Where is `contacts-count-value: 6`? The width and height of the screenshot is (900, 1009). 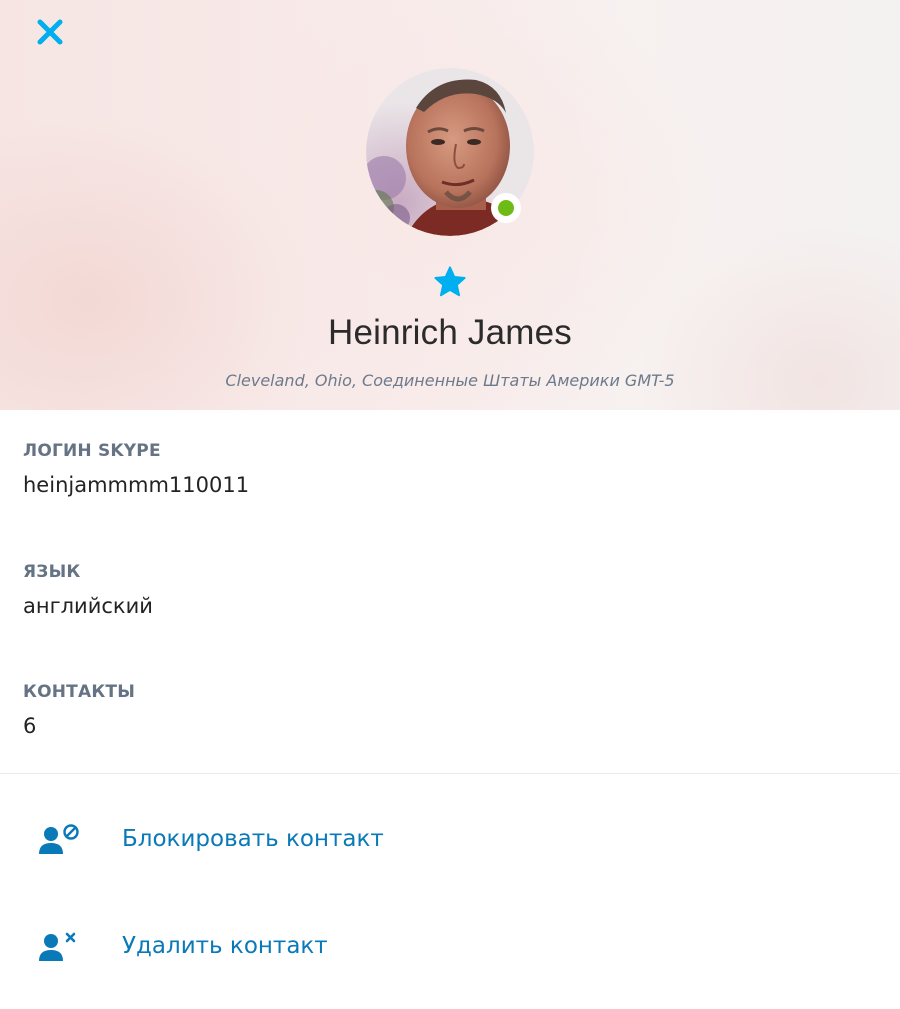
contacts-count-value: 6 is located at coordinates (30, 726).